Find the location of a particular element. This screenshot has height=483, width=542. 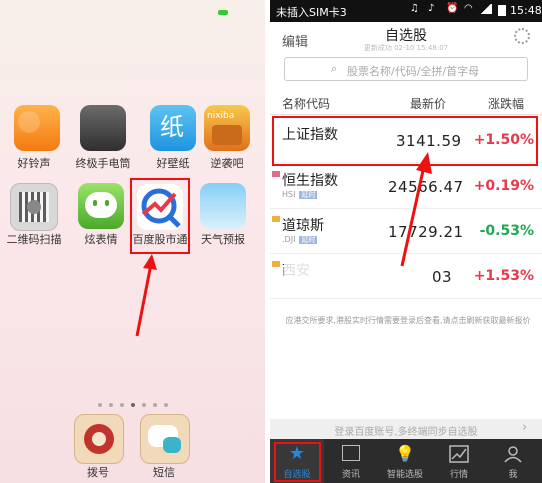

us-flag-icon is located at coordinates (276, 219).